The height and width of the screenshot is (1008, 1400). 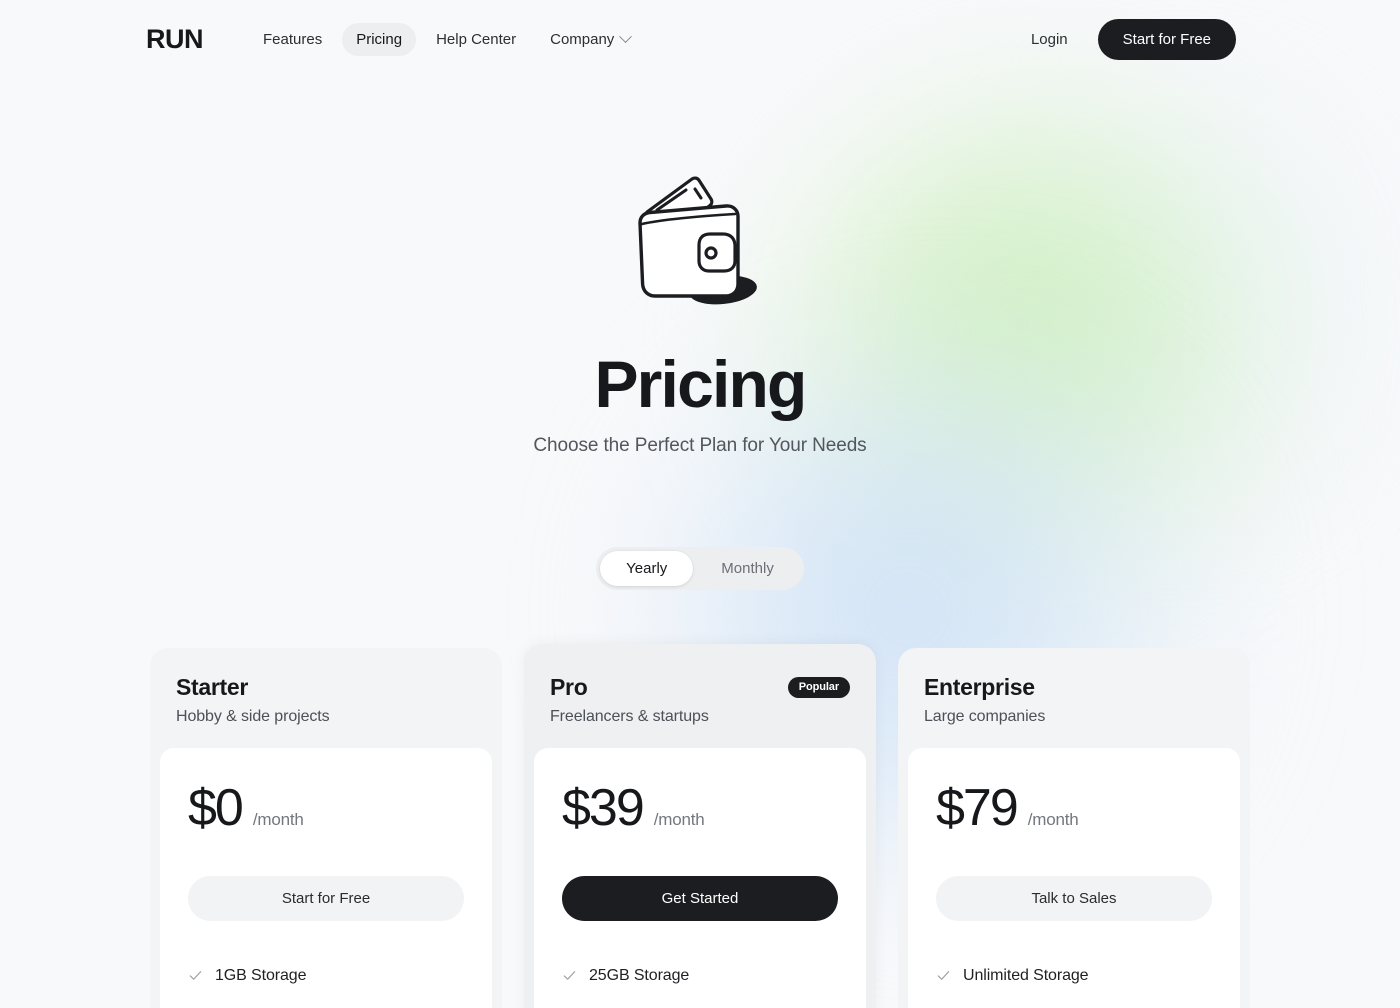 I want to click on card-header: Starter Hobby & side projects, so click(x=326, y=710).